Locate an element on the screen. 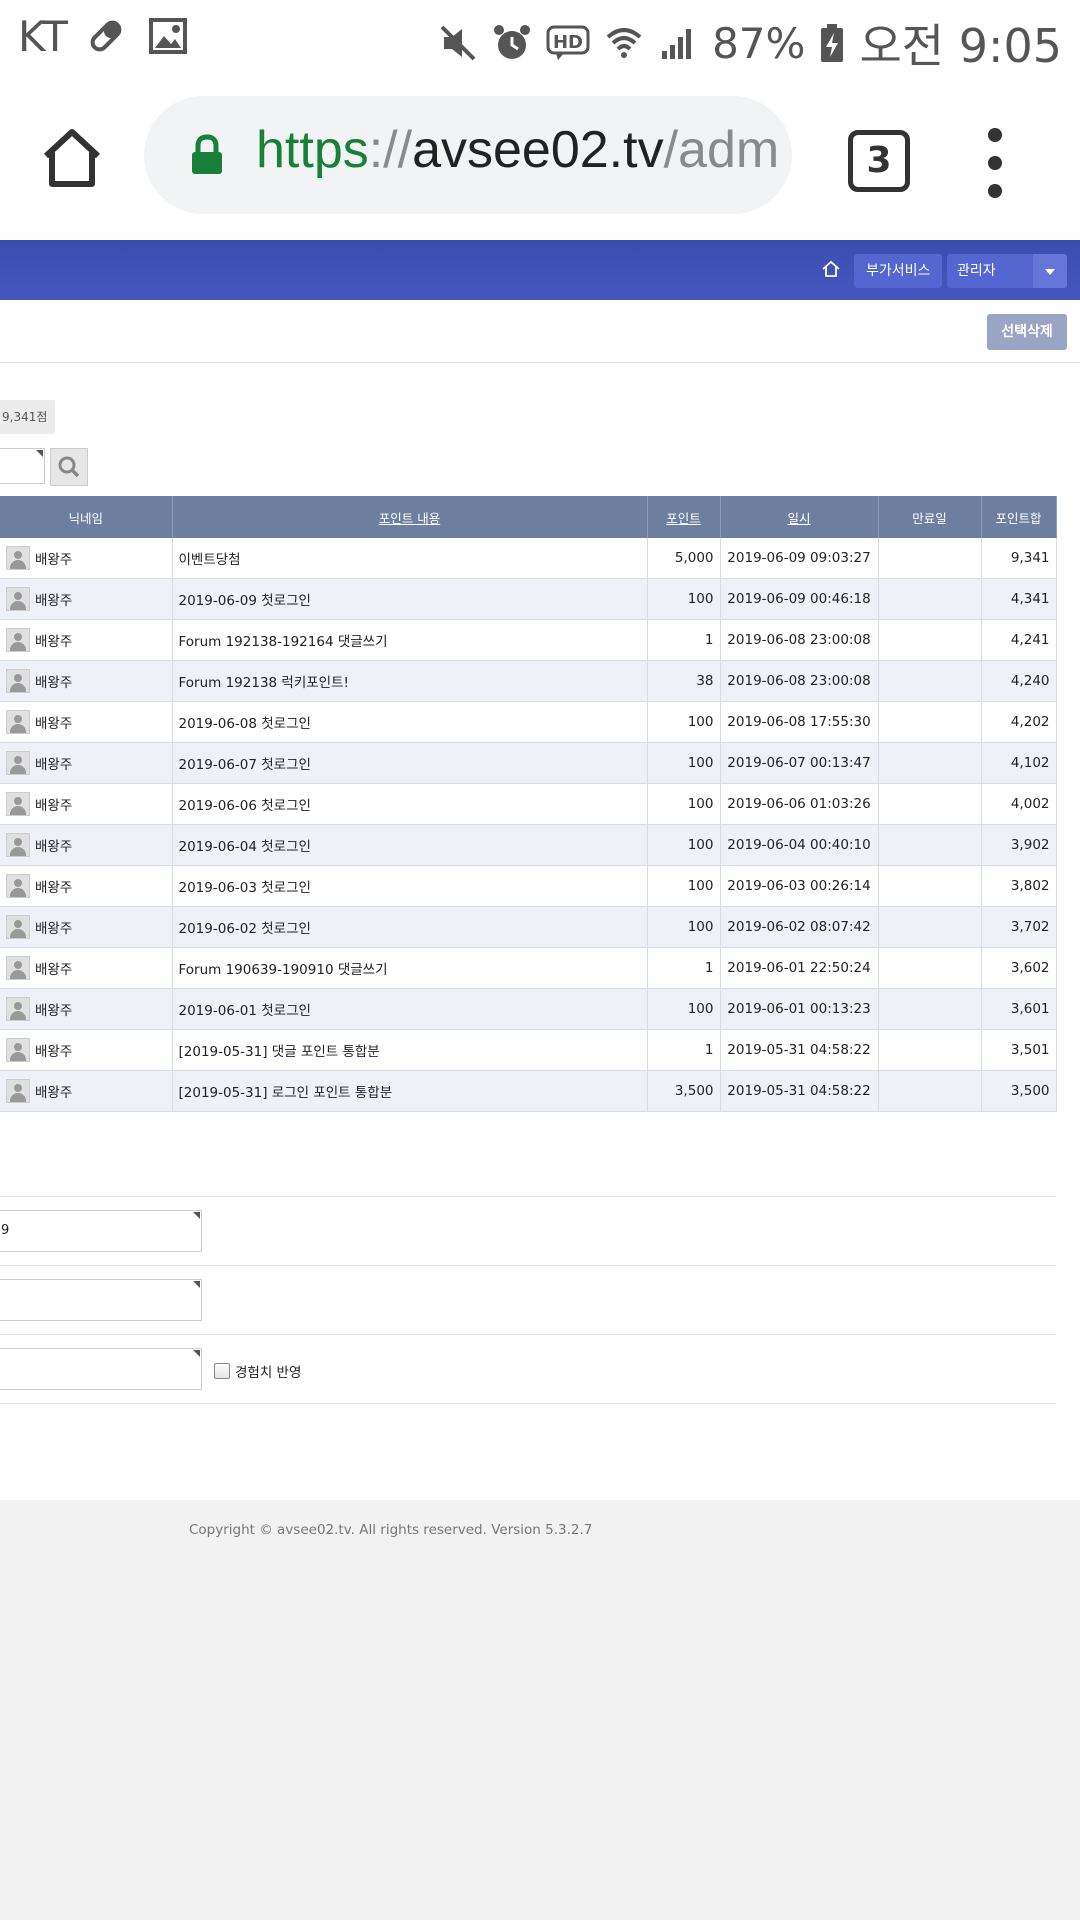 The width and height of the screenshot is (1080, 1920). cell-content: Forum 190639-190910 댓글쓰기 is located at coordinates (410, 968).